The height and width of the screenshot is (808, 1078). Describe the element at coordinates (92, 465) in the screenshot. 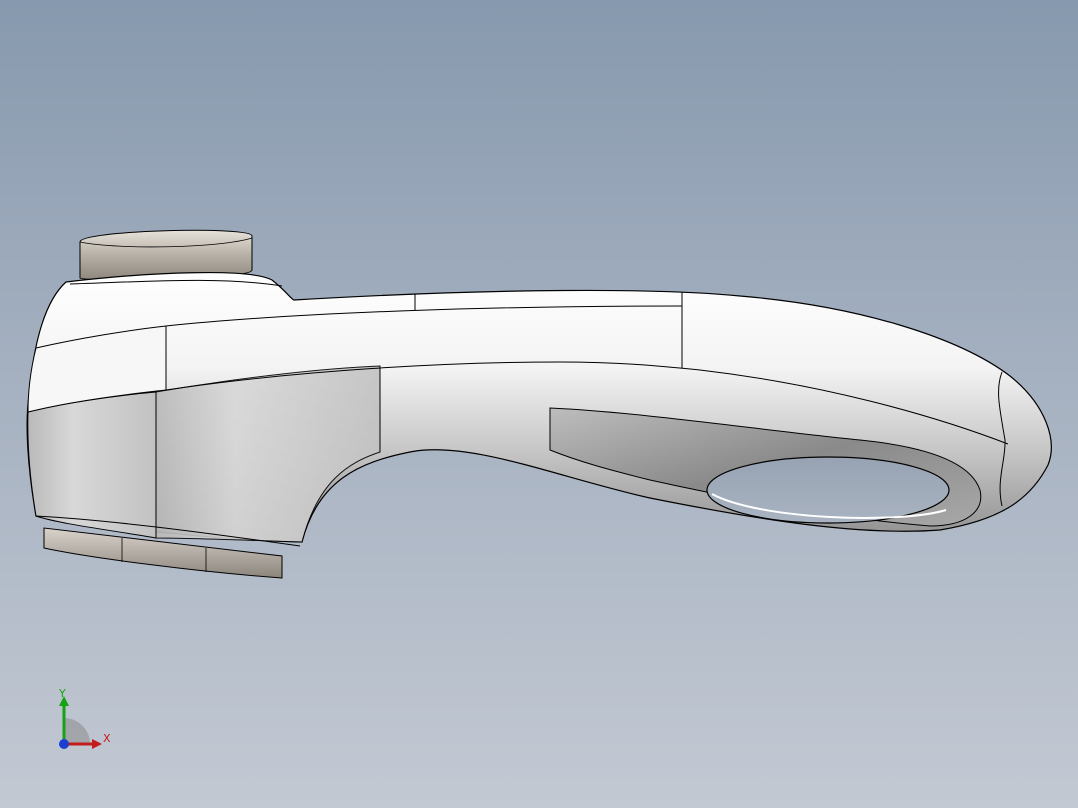

I see `head-side-panel` at that location.